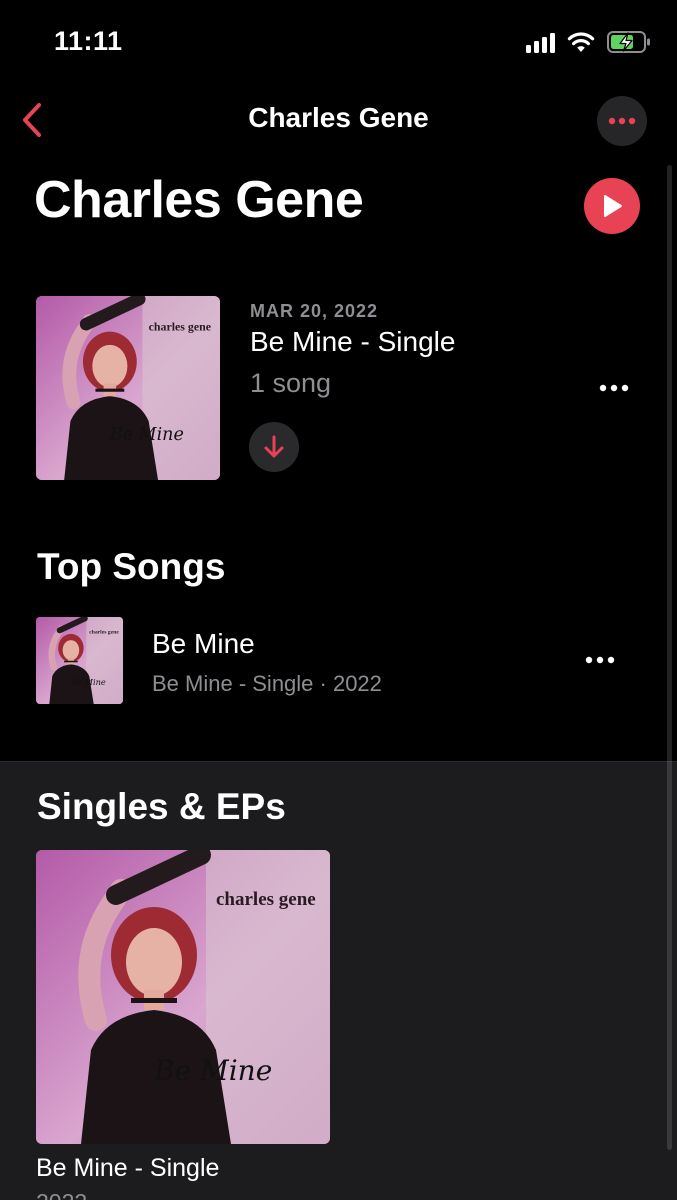 Image resolution: width=677 pixels, height=1200 pixels. I want to click on song-artwork: charles gene Be Mine, so click(79, 660).